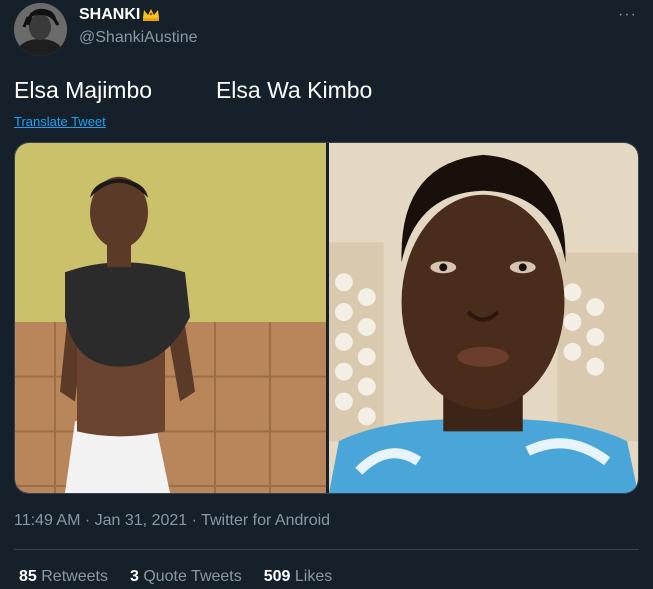  Describe the element at coordinates (313, 576) in the screenshot. I see `likes-label: Likes` at that location.